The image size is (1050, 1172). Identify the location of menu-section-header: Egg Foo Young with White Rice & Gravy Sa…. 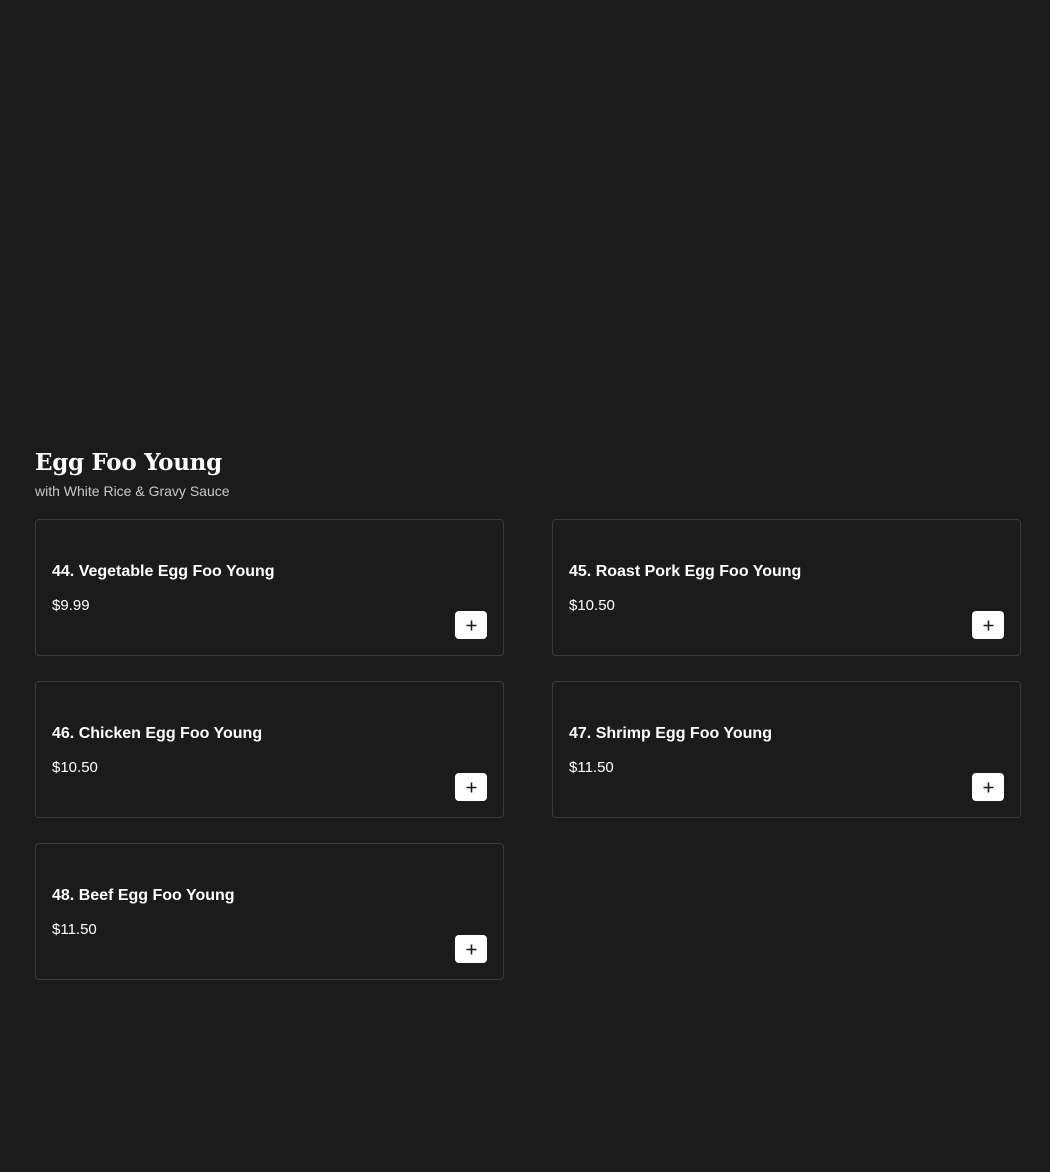
(528, 473).